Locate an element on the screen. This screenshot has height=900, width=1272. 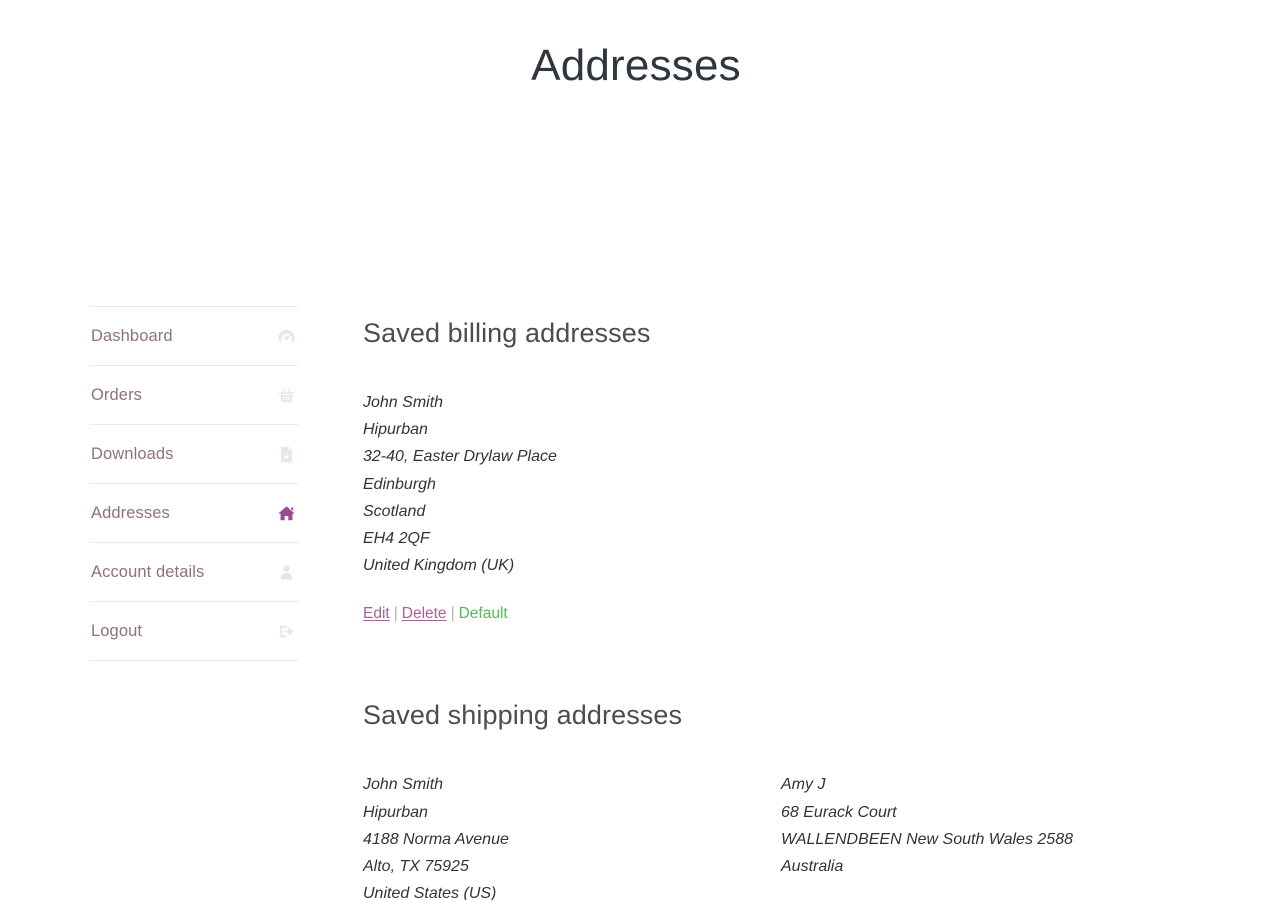
billing-section-heading: Saved billing addresses is located at coordinates (507, 333).